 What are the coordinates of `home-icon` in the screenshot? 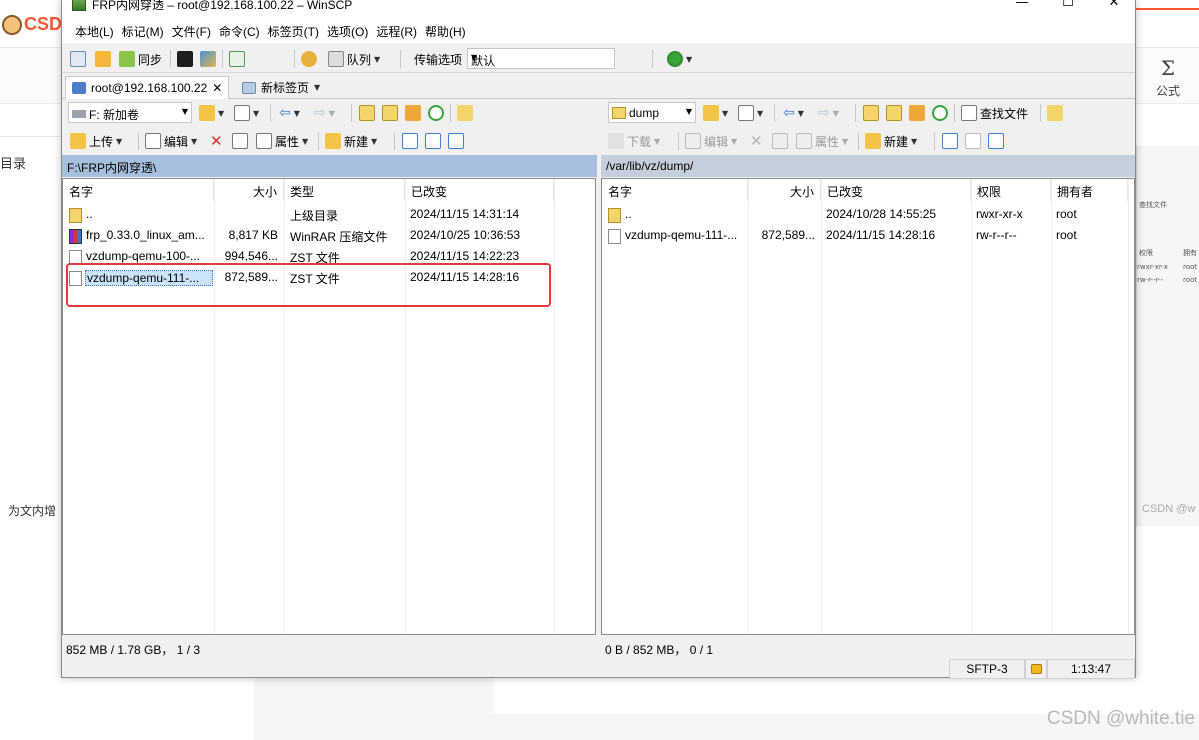 It's located at (413, 113).